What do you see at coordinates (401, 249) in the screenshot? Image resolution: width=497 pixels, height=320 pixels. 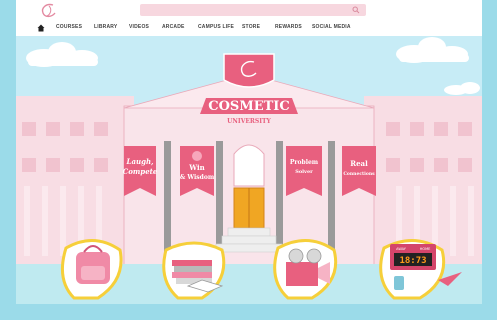 I see `scoreboard-left-label: AWAY` at bounding box center [401, 249].